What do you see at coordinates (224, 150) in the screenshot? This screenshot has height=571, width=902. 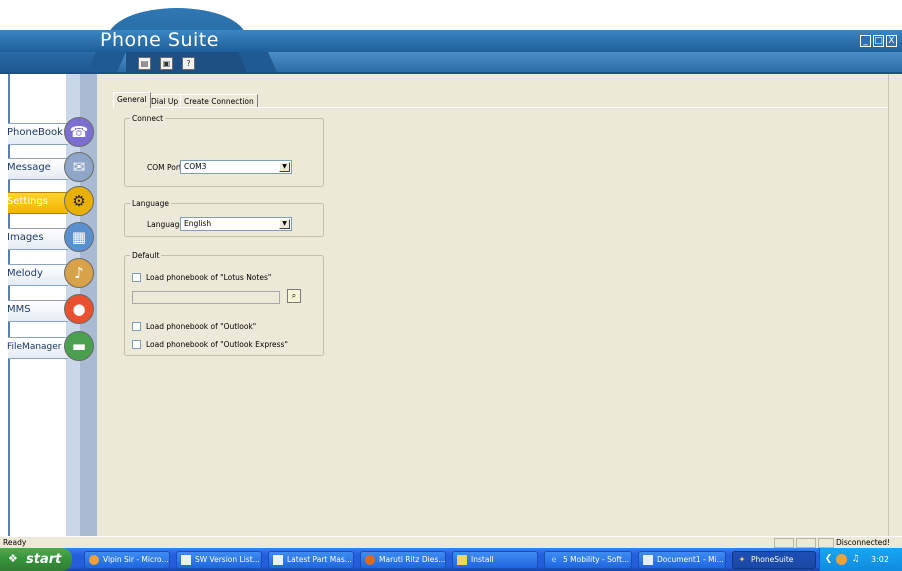 I see `connect-group: Connect` at bounding box center [224, 150].